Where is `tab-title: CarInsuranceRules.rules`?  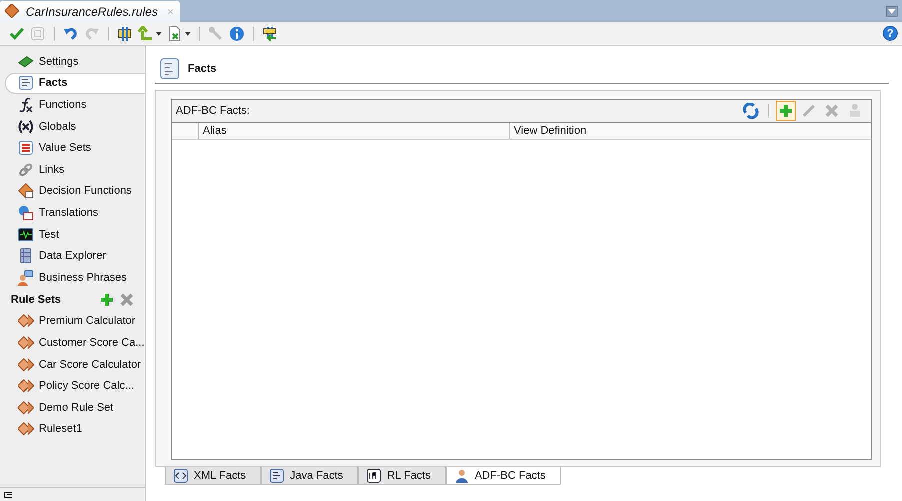
tab-title: CarInsuranceRules.rules is located at coordinates (92, 11).